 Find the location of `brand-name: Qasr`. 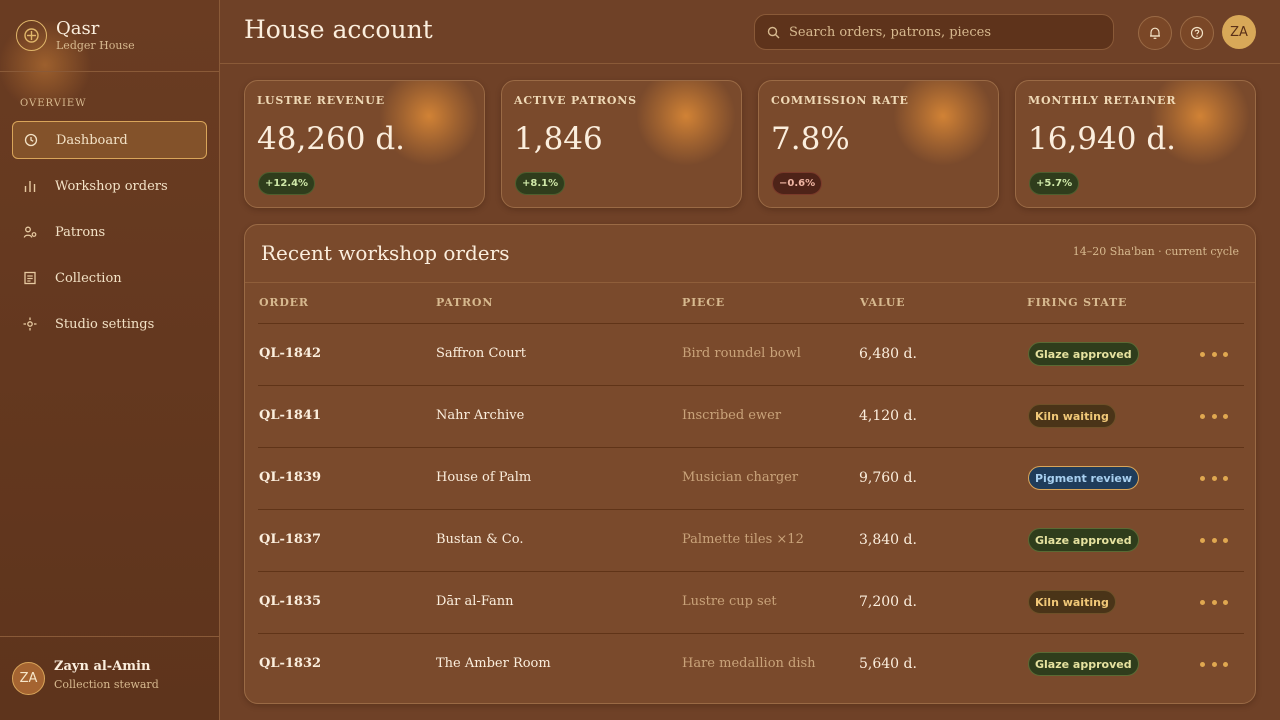

brand-name: Qasr is located at coordinates (78, 28).